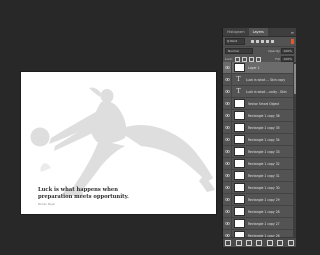 This screenshot has height=255, width=320. What do you see at coordinates (264, 164) in the screenshot?
I see `layer-name: Rectangle 1 copy 32` at bounding box center [264, 164].